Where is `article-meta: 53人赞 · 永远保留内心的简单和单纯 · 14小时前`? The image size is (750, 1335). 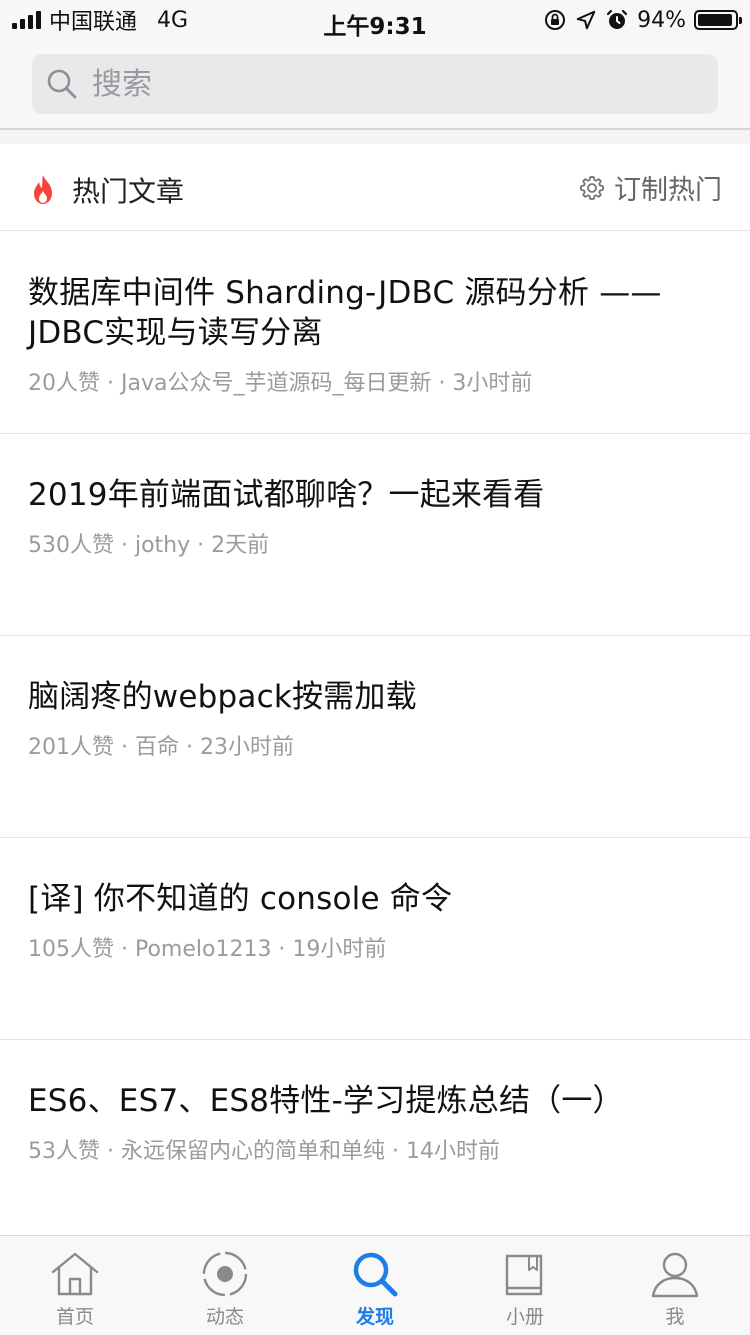
article-meta: 53人赞 · 永远保留内心的简单和单纯 · 14小时前 is located at coordinates (264, 1151).